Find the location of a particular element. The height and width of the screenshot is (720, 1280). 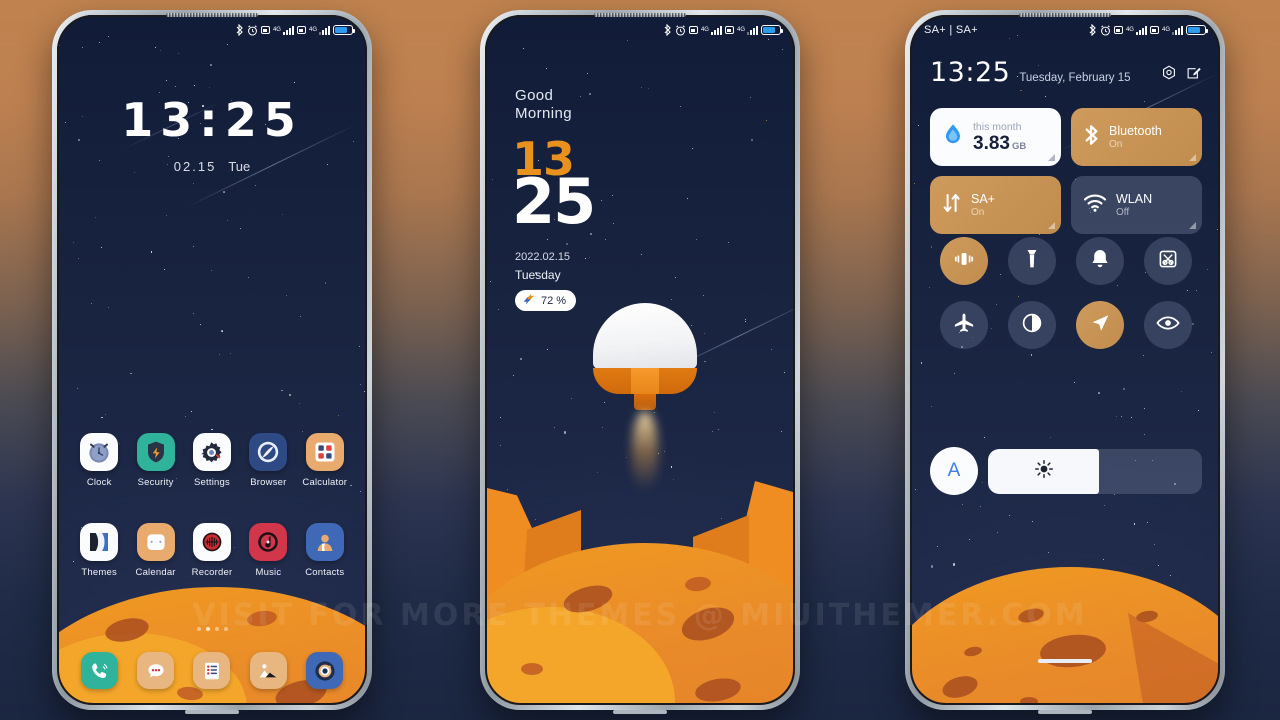

rocket-band is located at coordinates (645, 381).